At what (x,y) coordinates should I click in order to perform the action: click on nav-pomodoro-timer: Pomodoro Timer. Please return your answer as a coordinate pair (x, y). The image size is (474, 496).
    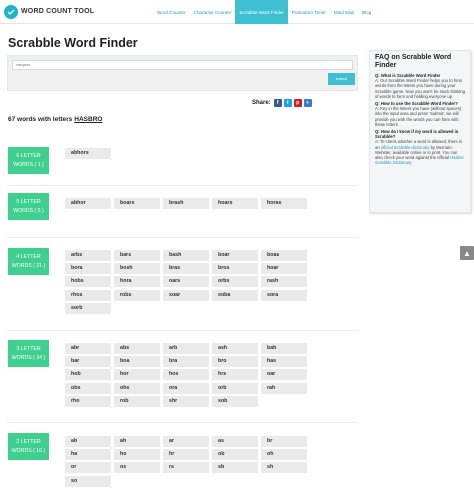
    Looking at the image, I should click on (309, 12).